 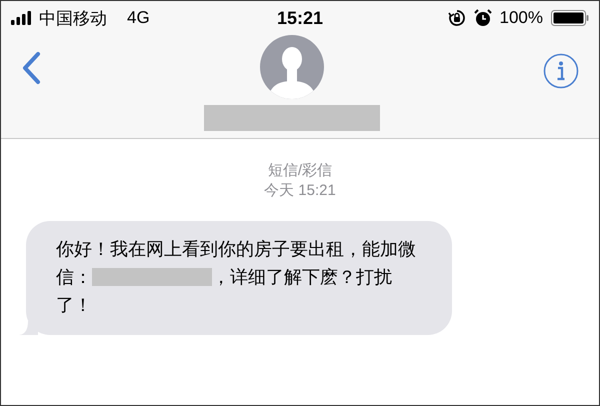 What do you see at coordinates (22, 18) in the screenshot?
I see `signal-icon` at bounding box center [22, 18].